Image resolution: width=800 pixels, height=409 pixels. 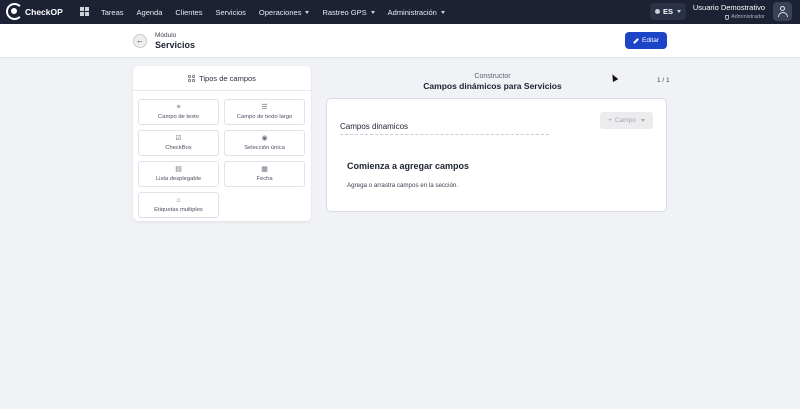 What do you see at coordinates (264, 117) in the screenshot?
I see `field-type-label: Campo de texto largo` at bounding box center [264, 117].